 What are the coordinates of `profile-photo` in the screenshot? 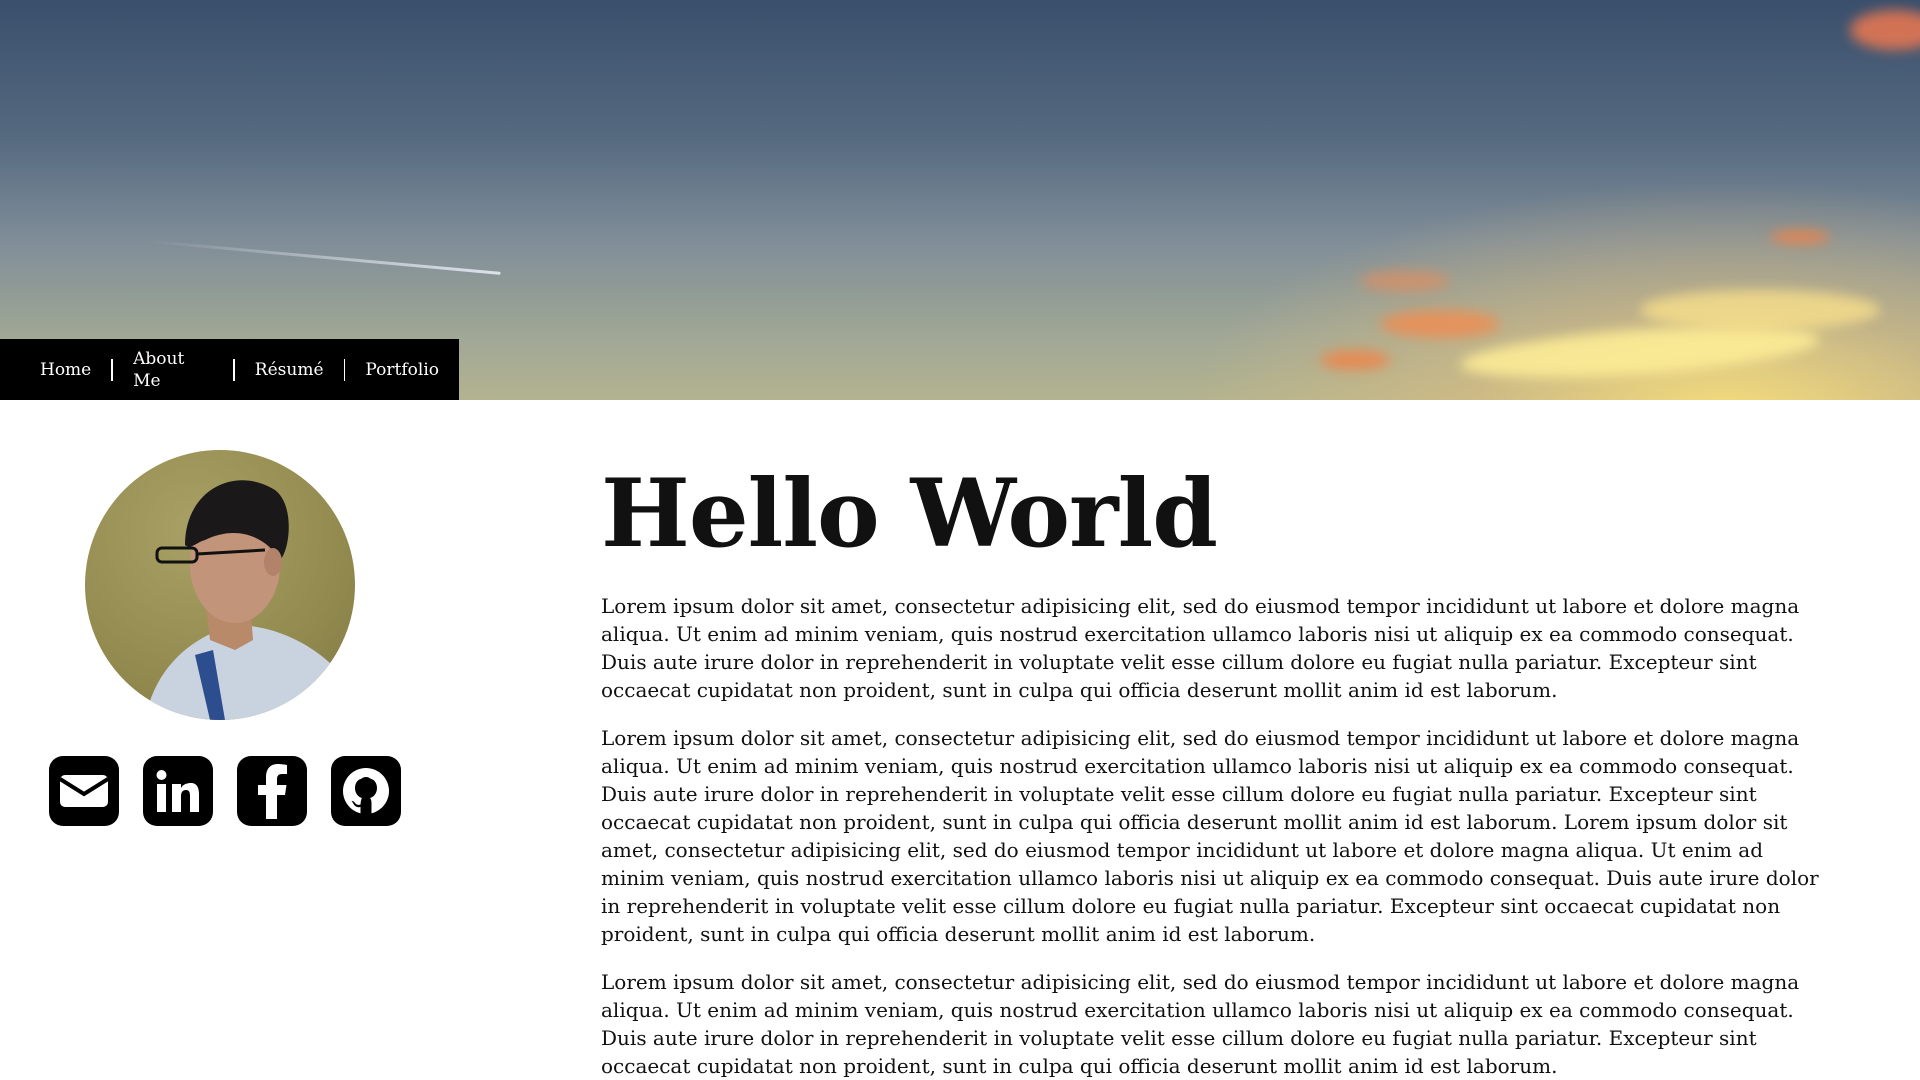 It's located at (250, 600).